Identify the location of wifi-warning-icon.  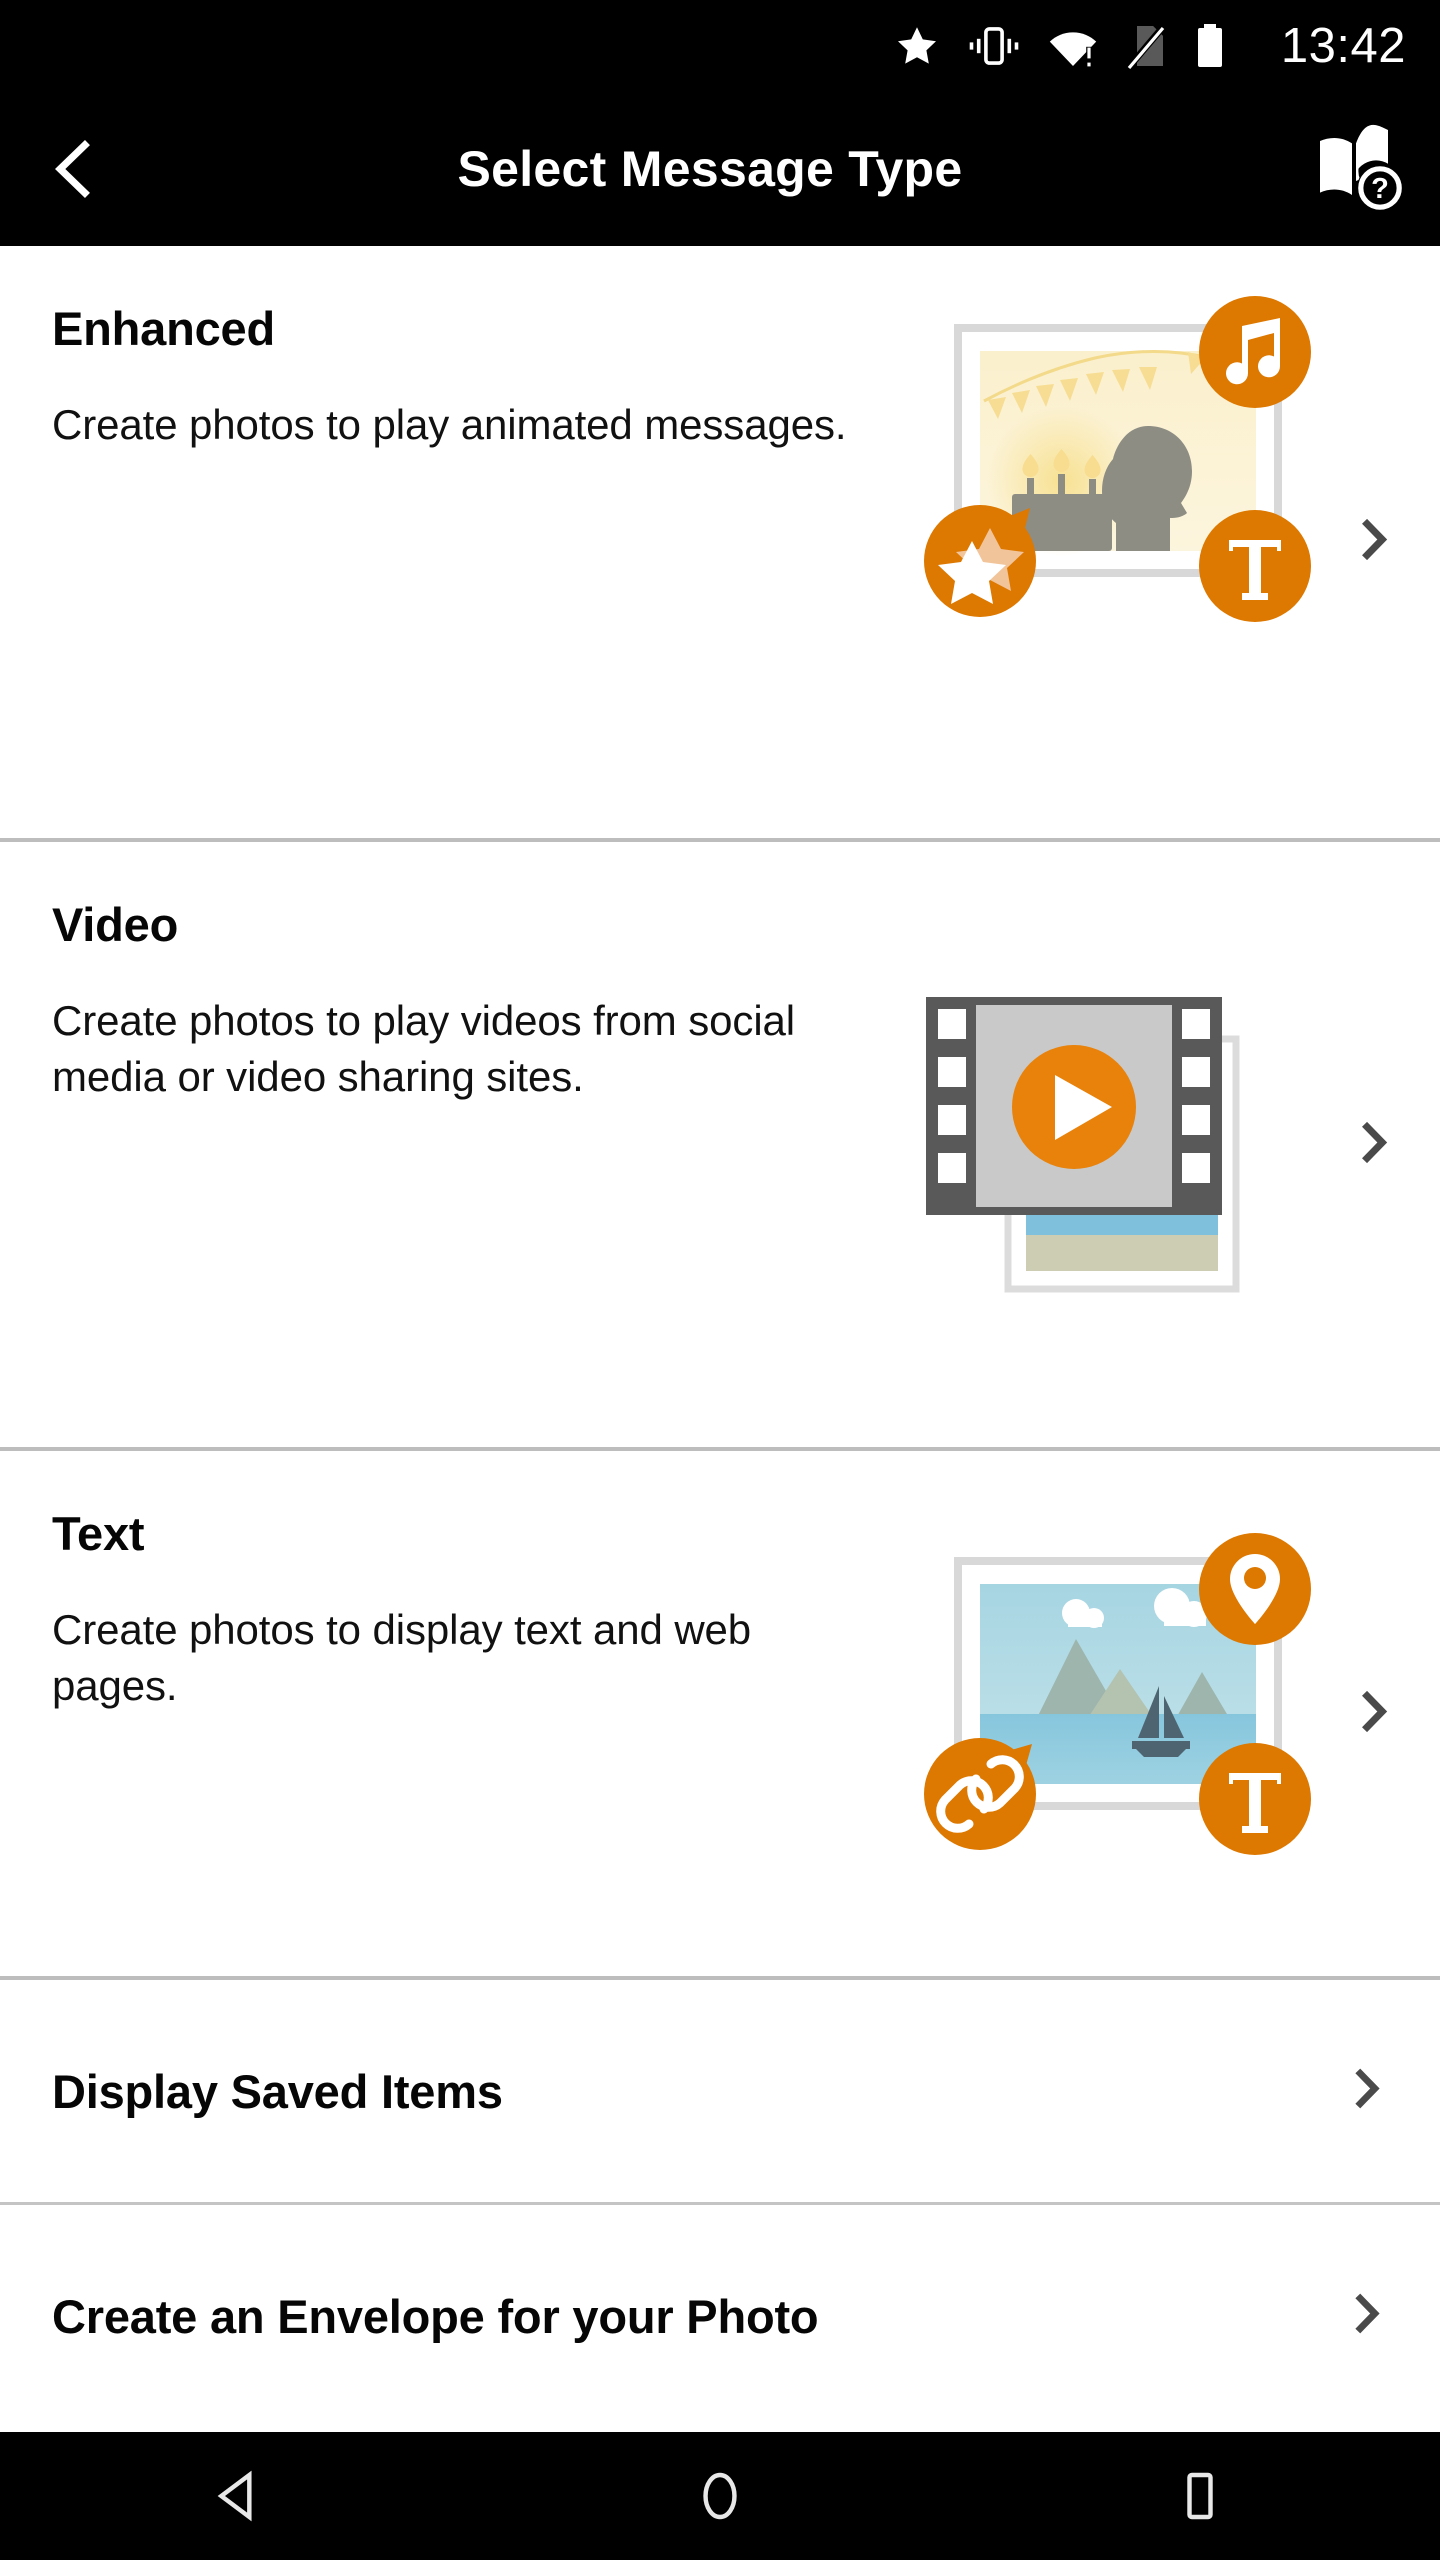
(1073, 50).